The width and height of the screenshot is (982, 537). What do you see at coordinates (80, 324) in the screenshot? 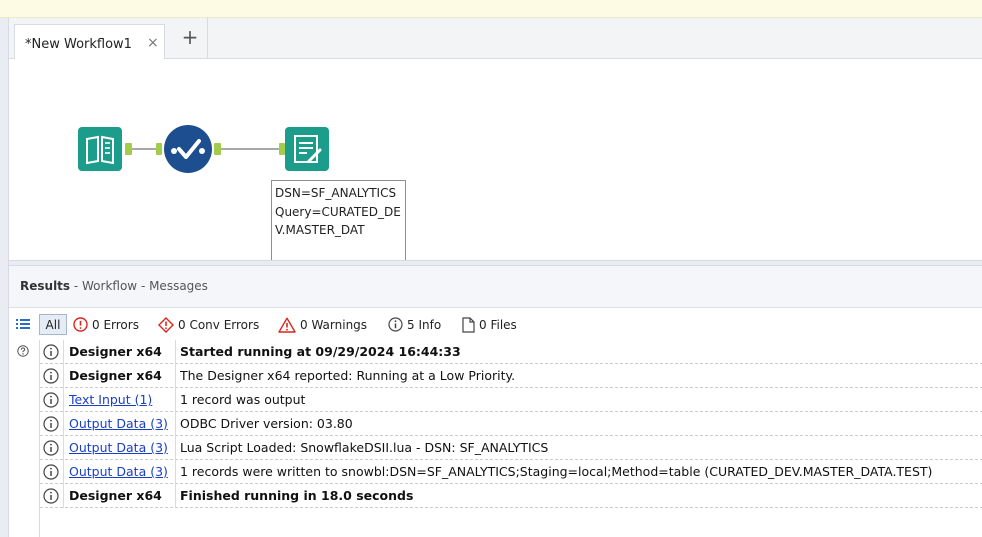
I see `error-icon` at bounding box center [80, 324].